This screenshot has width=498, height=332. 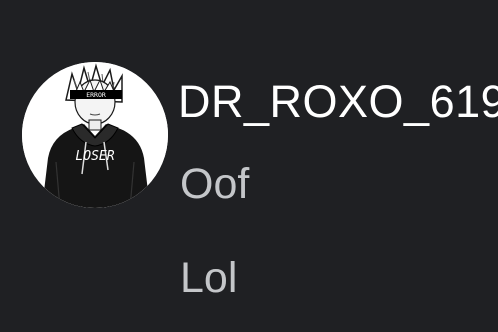 What do you see at coordinates (209, 278) in the screenshot?
I see `message-text: Lol` at bounding box center [209, 278].